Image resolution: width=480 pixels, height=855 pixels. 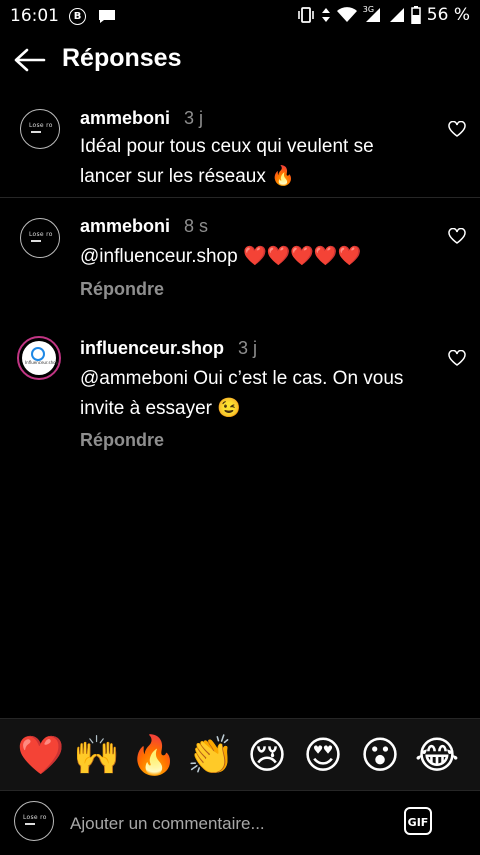 What do you see at coordinates (416, 15) in the screenshot?
I see `battery-icon` at bounding box center [416, 15].